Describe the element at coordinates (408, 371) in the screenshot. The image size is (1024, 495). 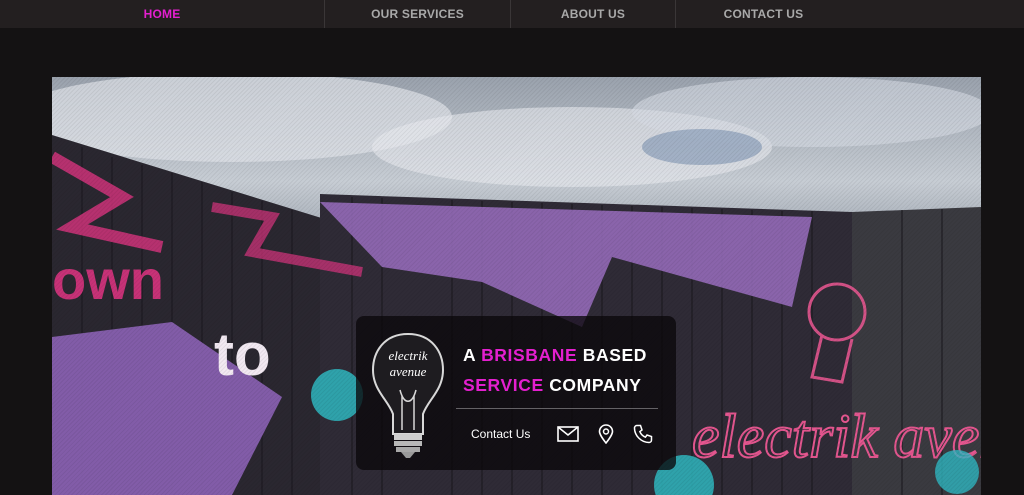
I see `logo-text-avenue: avenue` at that location.